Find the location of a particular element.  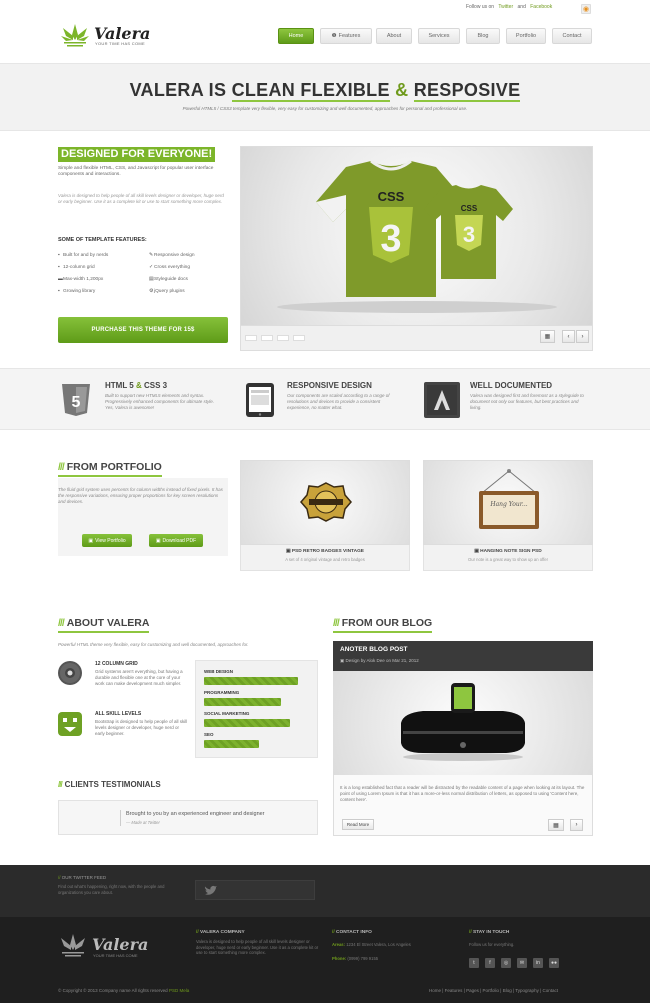

about-heading: ///ABOUT VALERA is located at coordinates (104, 625).